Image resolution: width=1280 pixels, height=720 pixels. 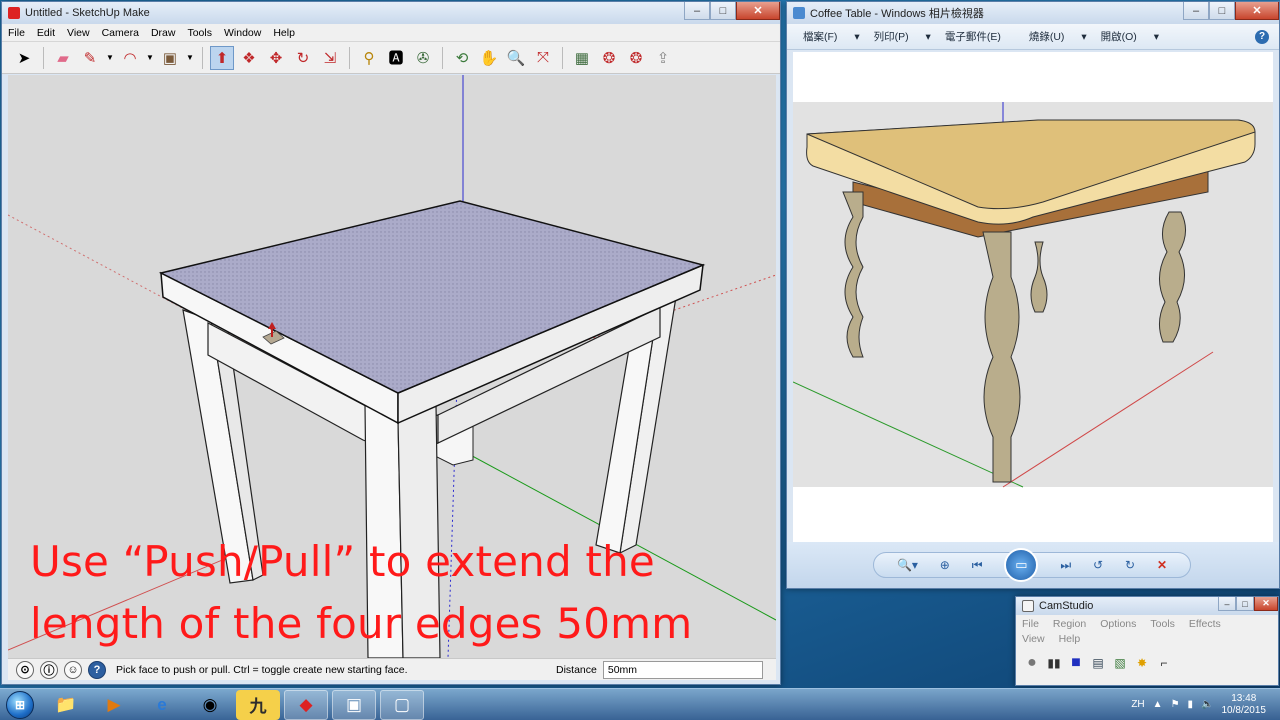 What do you see at coordinates (130, 58) in the screenshot?
I see `arc-tool-icon: ◠` at bounding box center [130, 58].